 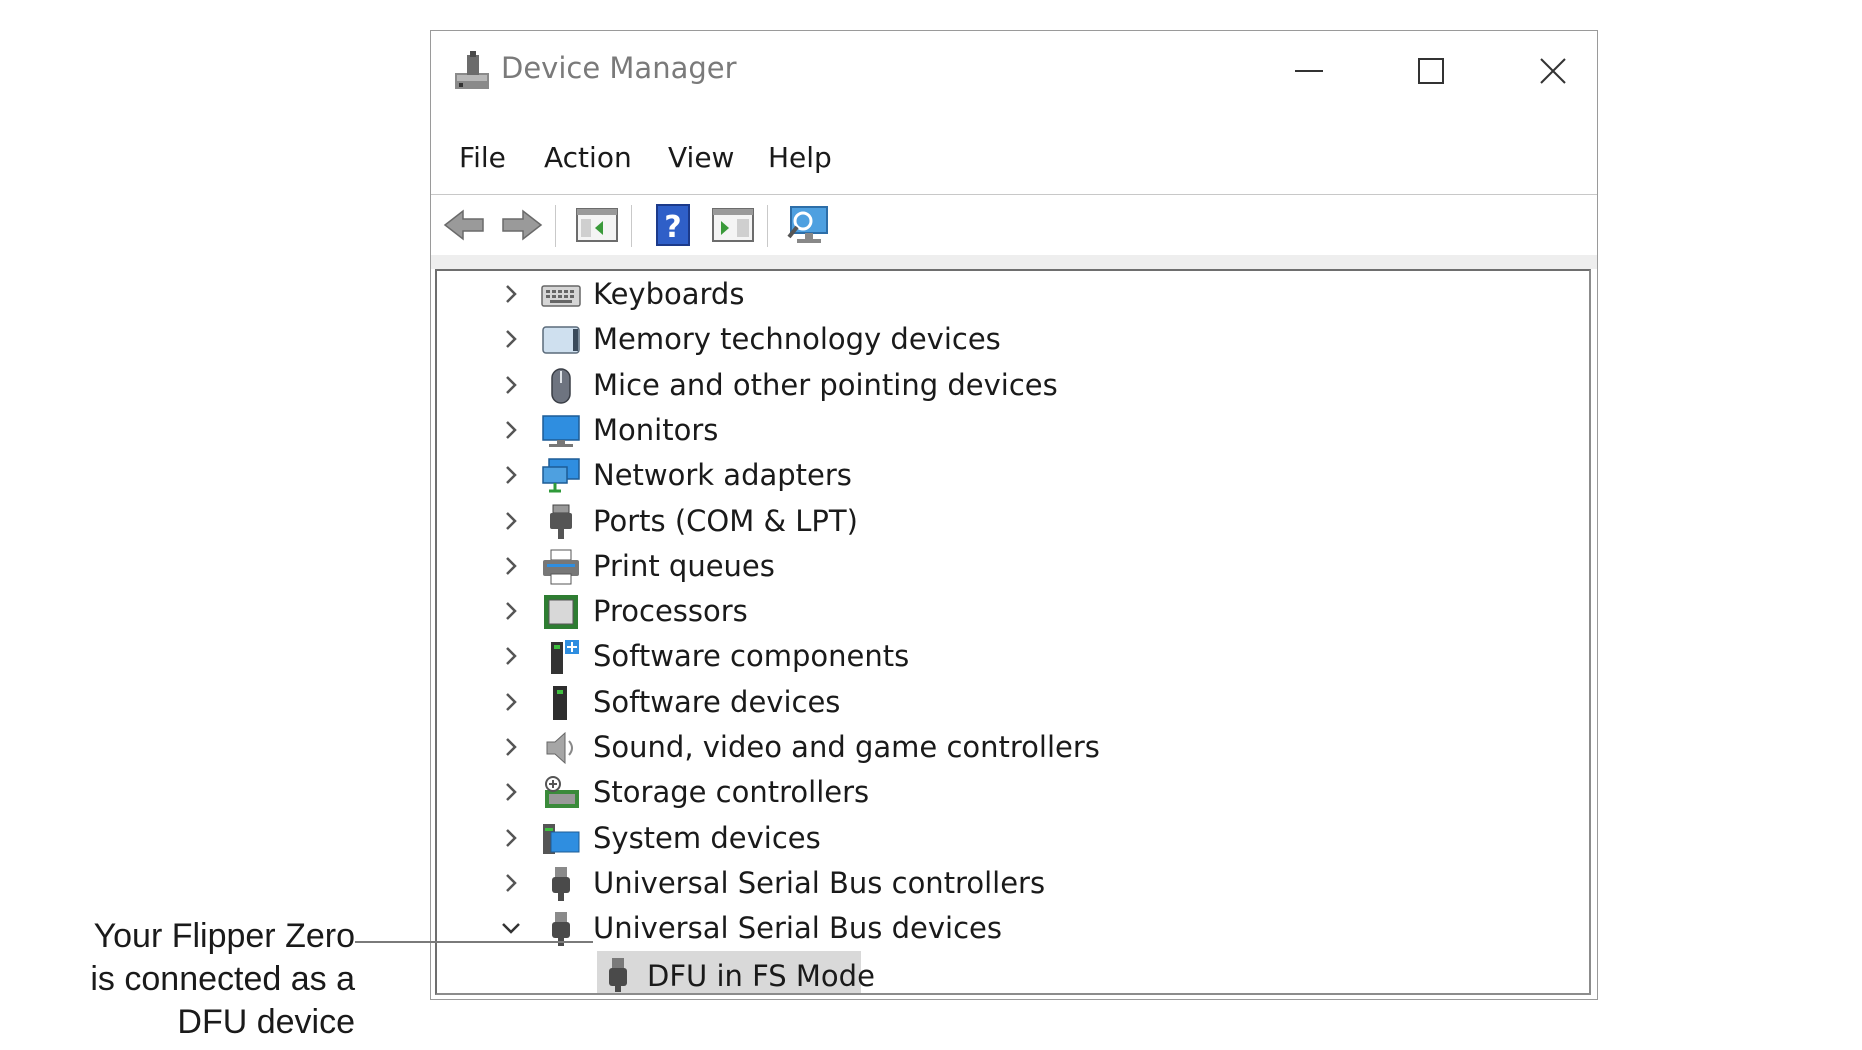 I want to click on toolbar-bottom-strip, so click(x=1014, y=262).